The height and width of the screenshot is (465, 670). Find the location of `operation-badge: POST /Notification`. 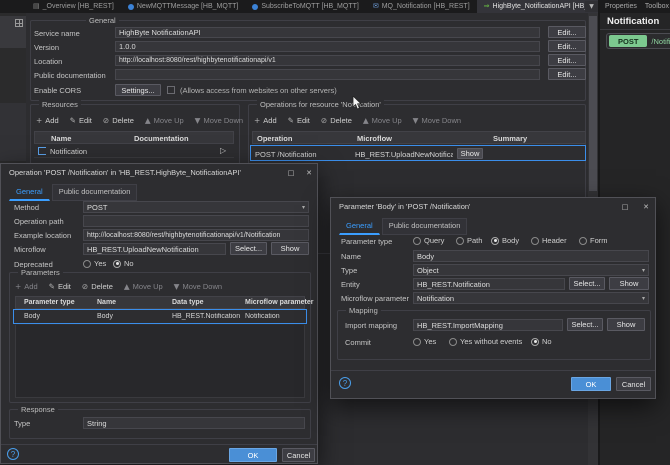

operation-badge: POST /Notification is located at coordinates (638, 41).